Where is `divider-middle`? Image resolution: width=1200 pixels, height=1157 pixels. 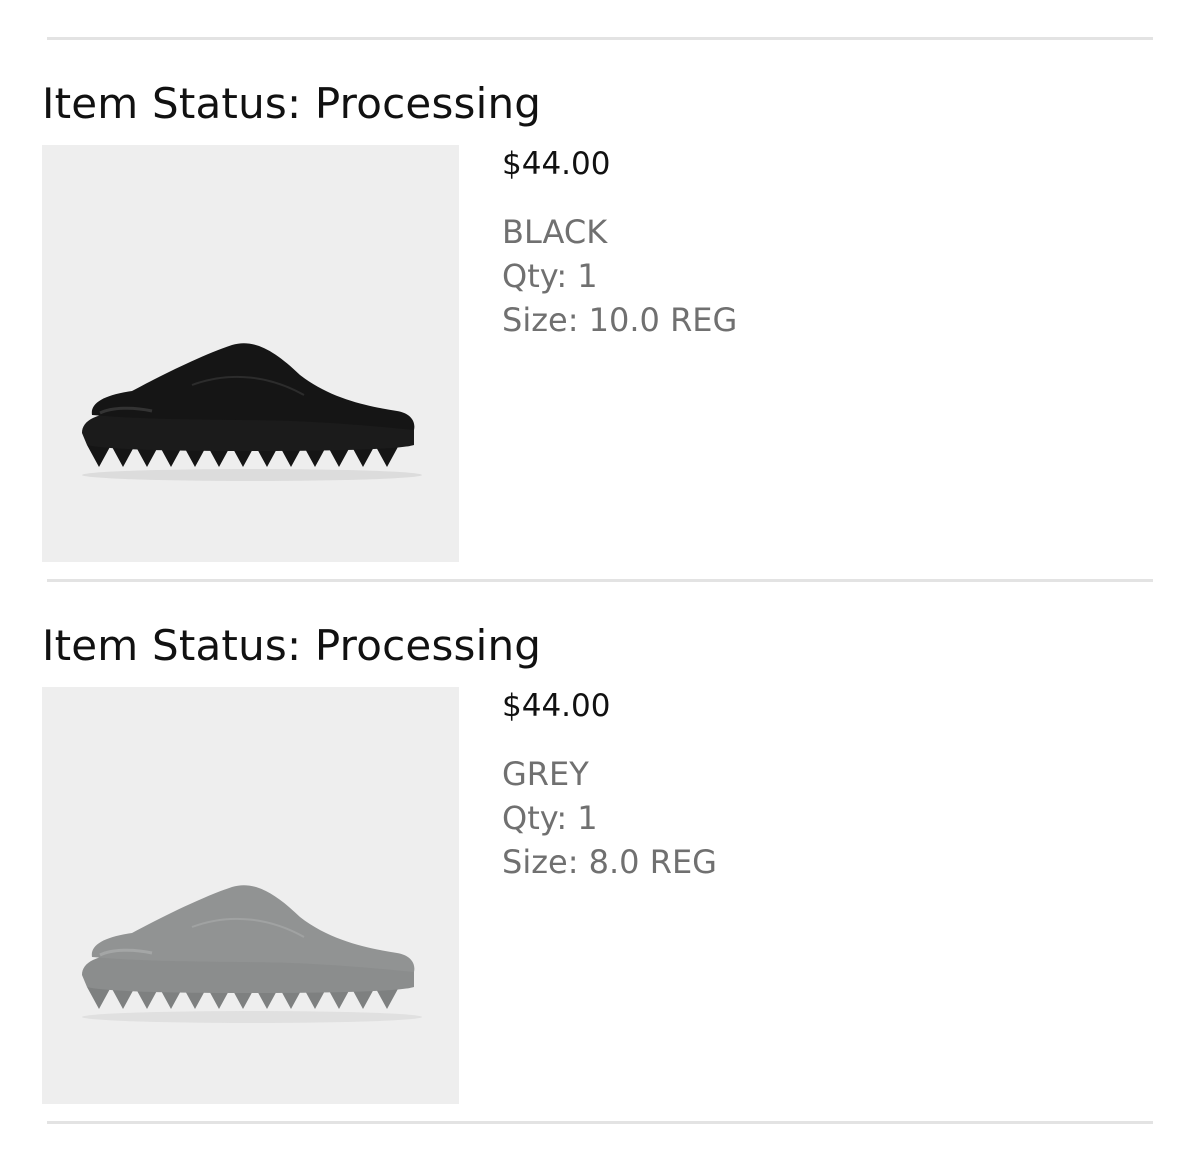
divider-middle is located at coordinates (600, 580).